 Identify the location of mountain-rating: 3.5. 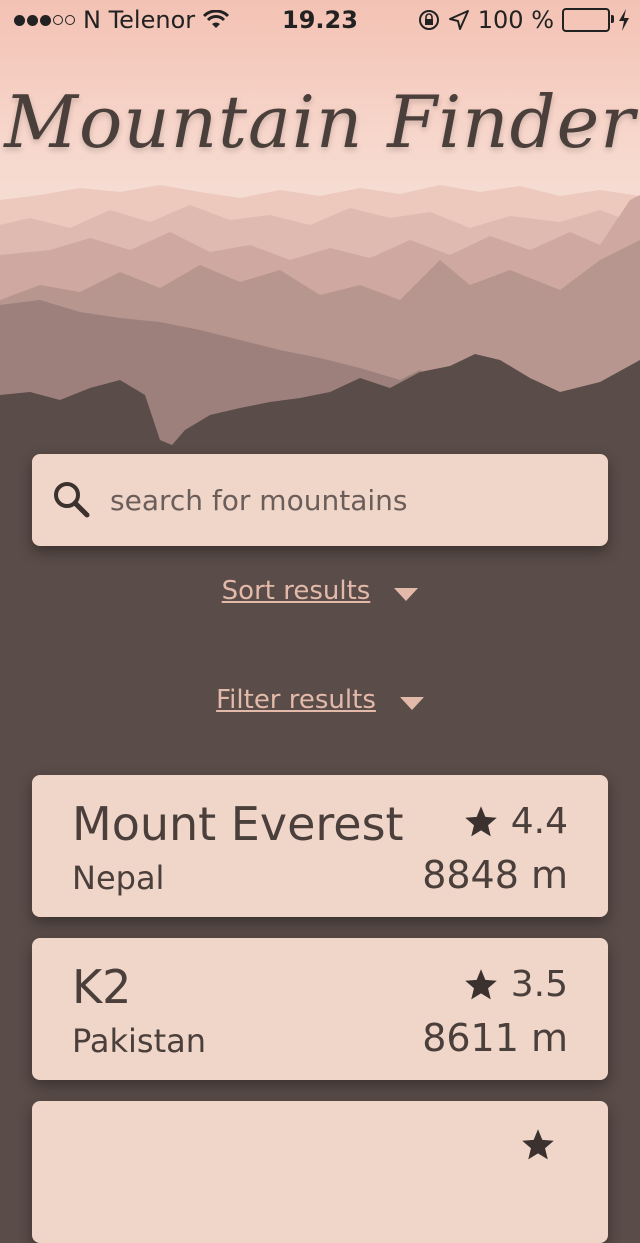
(515, 984).